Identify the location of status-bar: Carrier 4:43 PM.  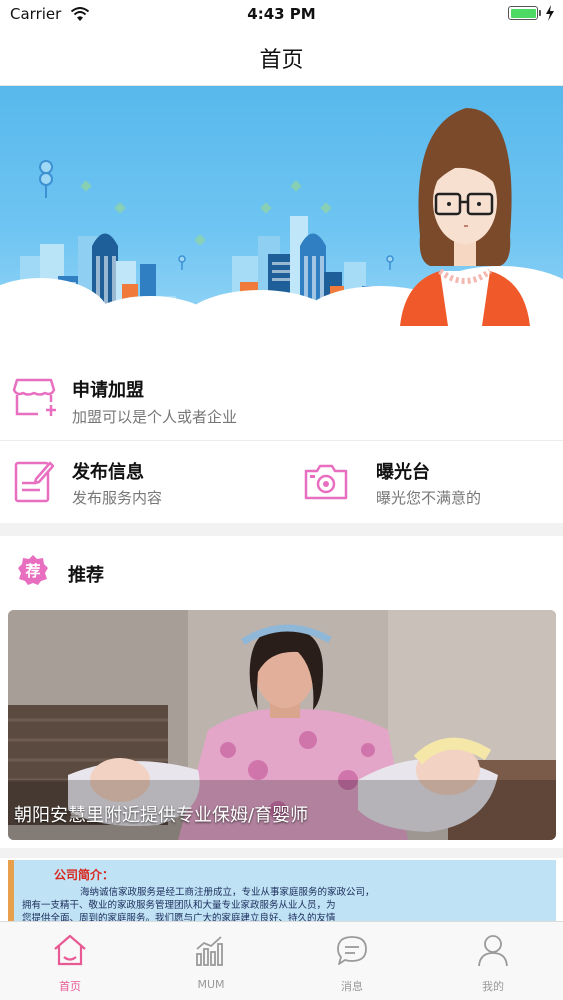
(281, 14).